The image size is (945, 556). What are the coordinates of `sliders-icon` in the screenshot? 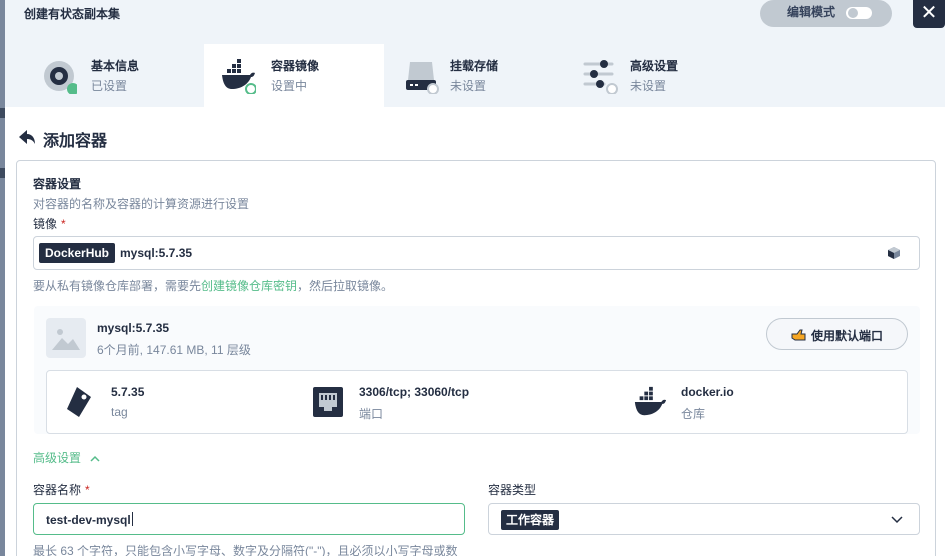 It's located at (600, 77).